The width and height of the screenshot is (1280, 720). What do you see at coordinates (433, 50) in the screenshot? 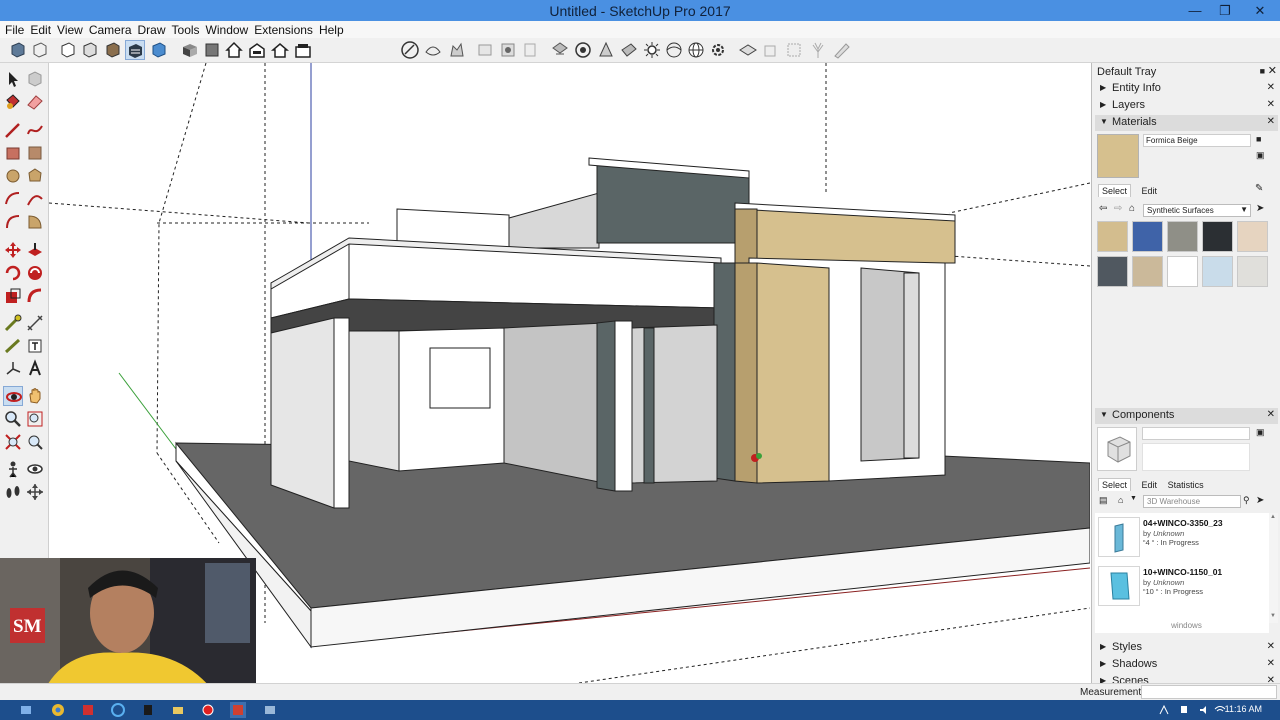
I see `sandbox-scratch-icon` at bounding box center [433, 50].